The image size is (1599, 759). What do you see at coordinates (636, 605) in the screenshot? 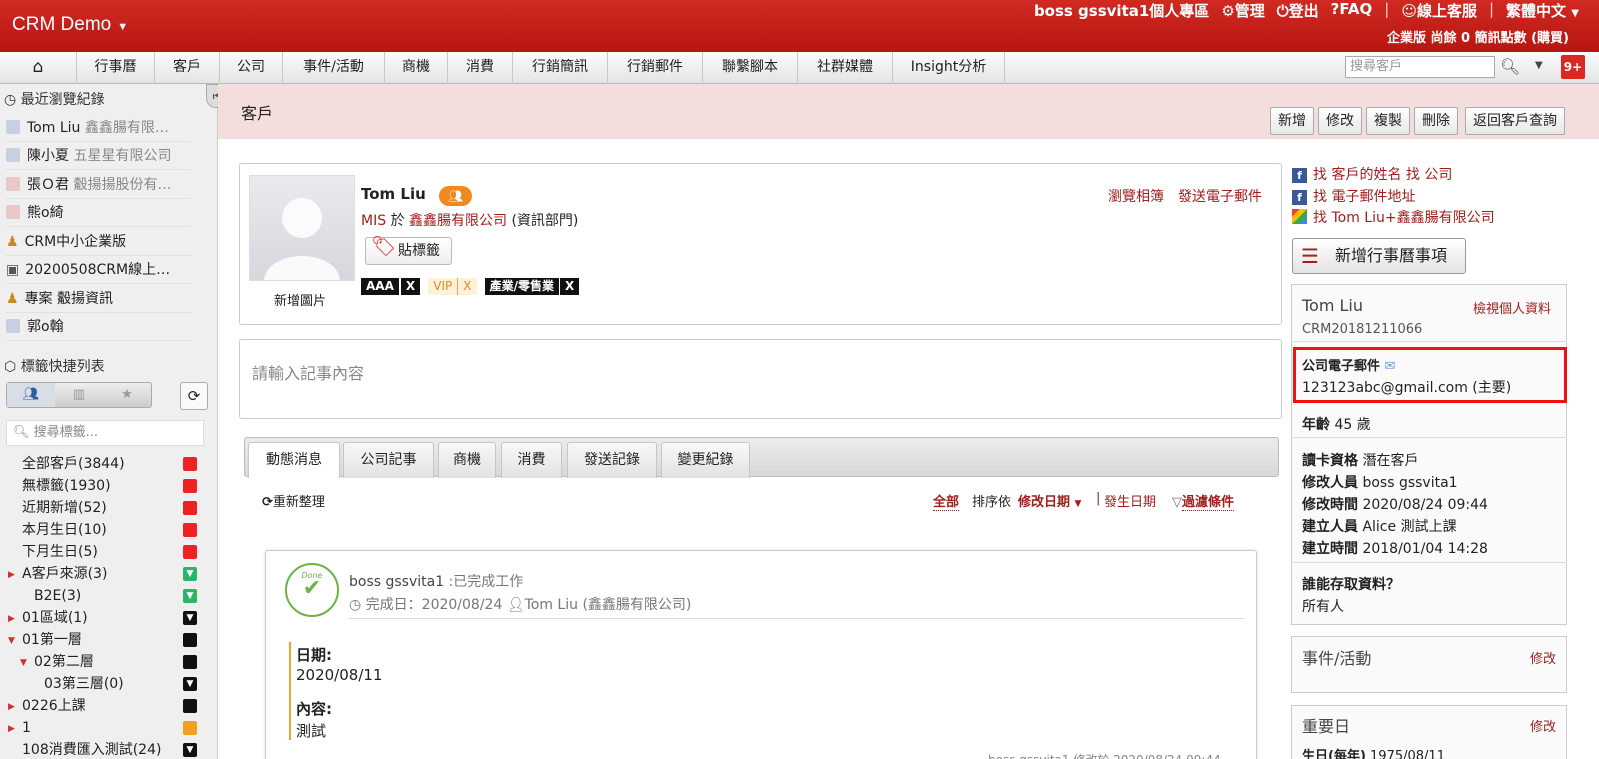
I see `feed-company: (鑫鑫腸有限公司)` at bounding box center [636, 605].